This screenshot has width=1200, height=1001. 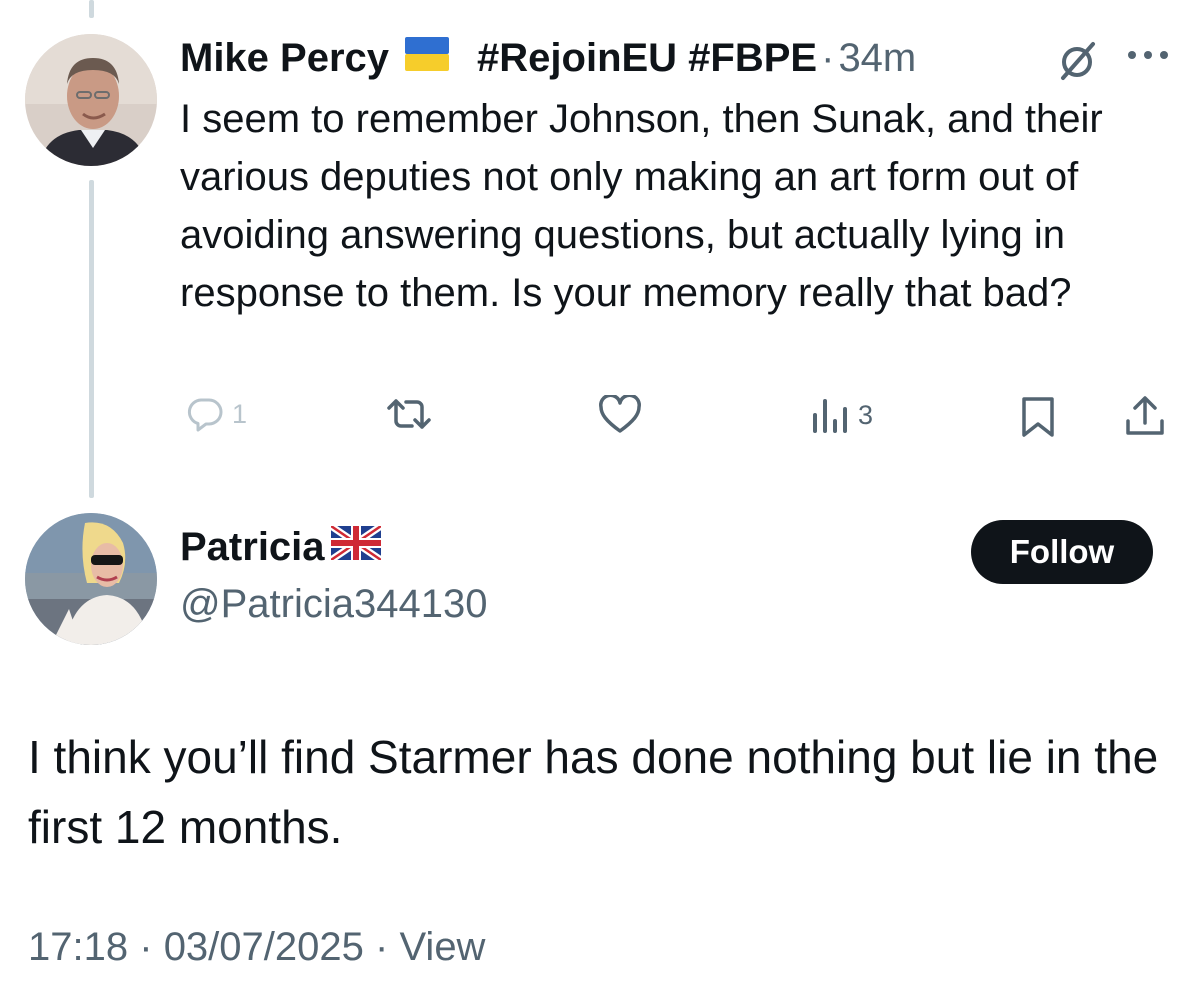 What do you see at coordinates (647, 58) in the screenshot?
I see `author-hashtags: #RejoinEU #FBPE` at bounding box center [647, 58].